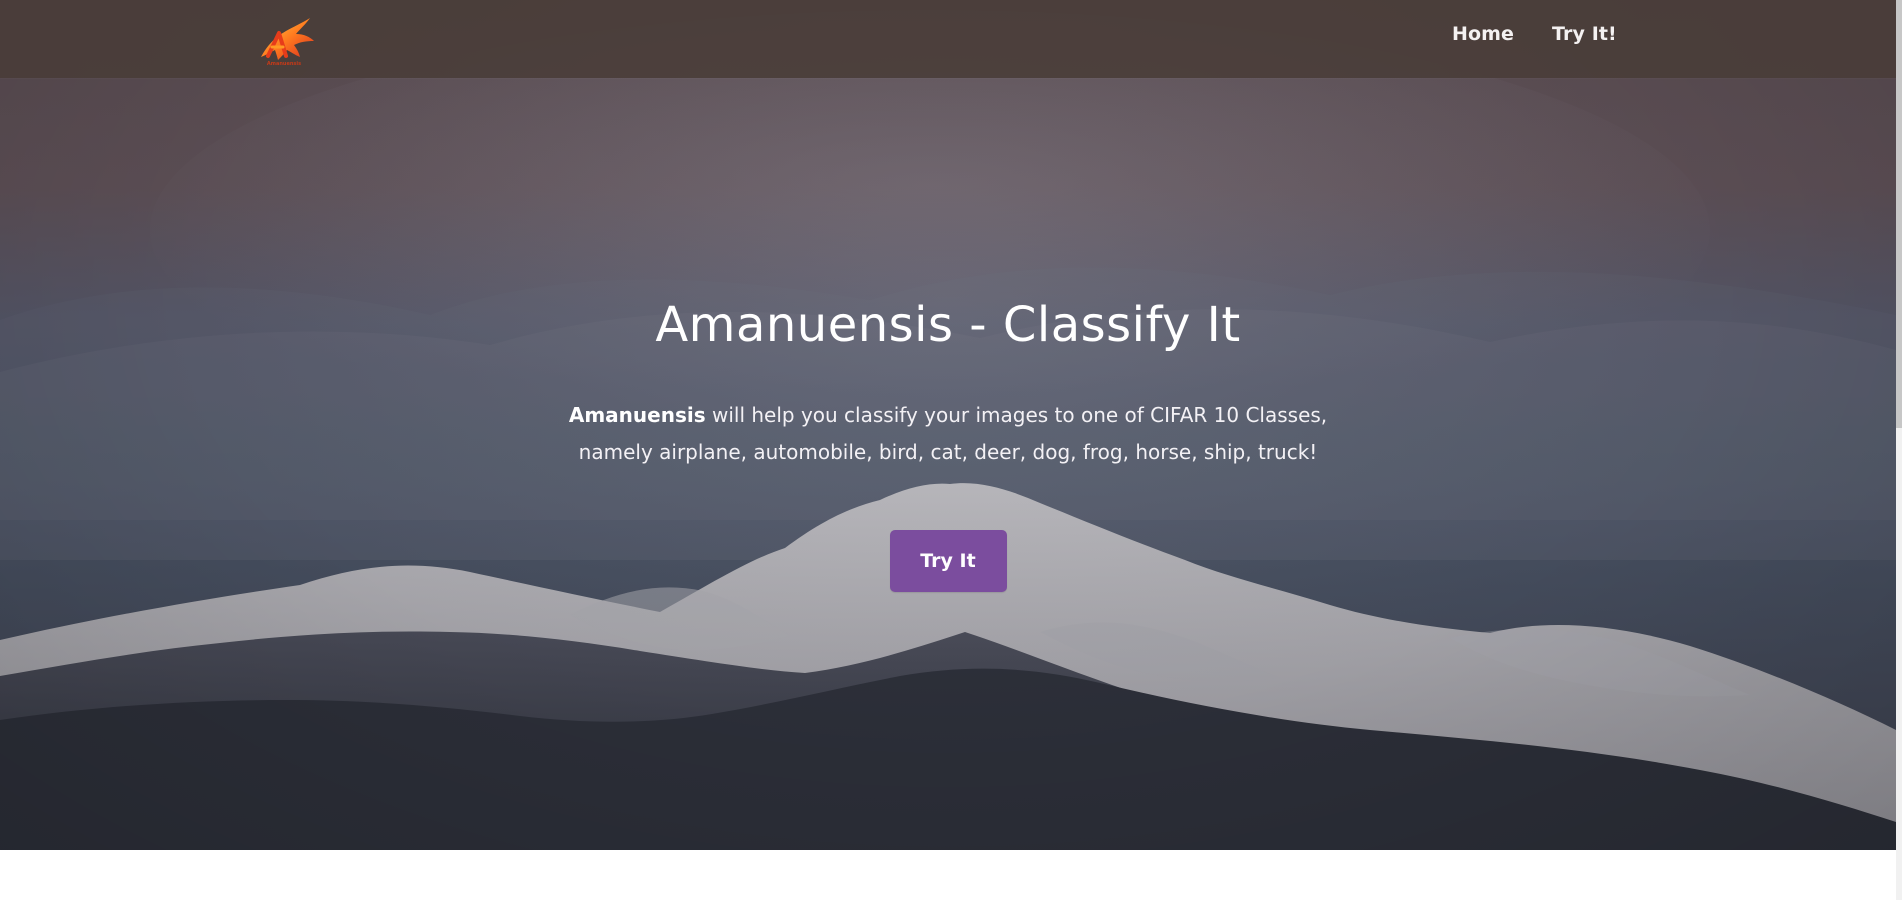 The height and width of the screenshot is (900, 1902). Describe the element at coordinates (1534, 34) in the screenshot. I see `main-navigation: Home Try It!` at that location.